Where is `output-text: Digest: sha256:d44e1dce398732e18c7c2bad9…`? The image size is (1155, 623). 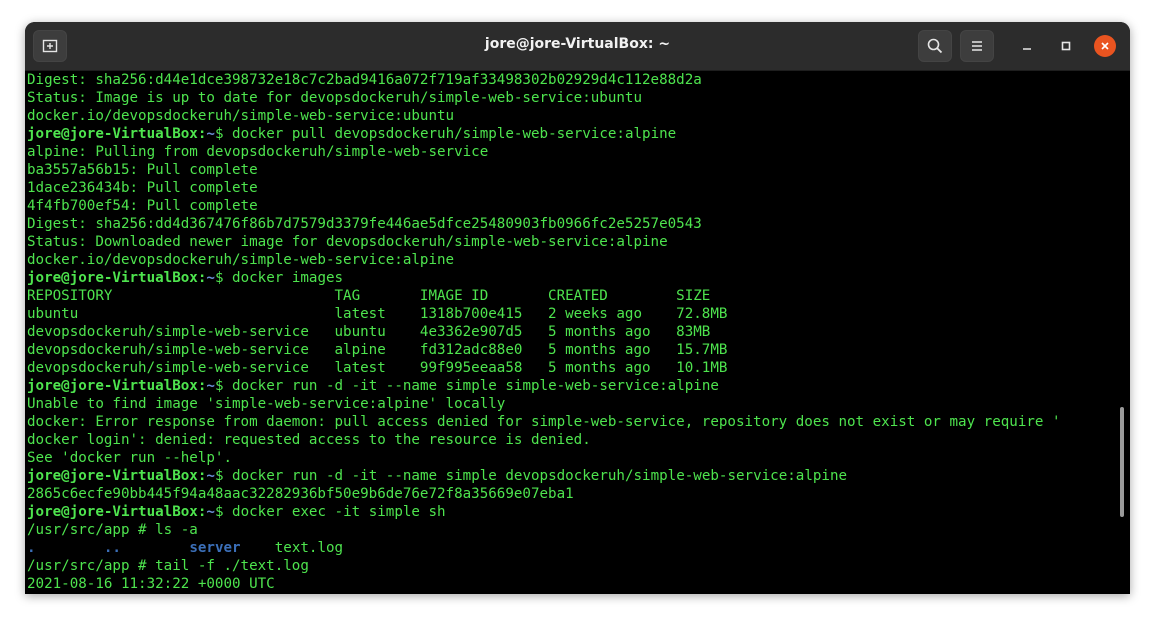
output-text: Digest: sha256:d44e1dce398732e18c7c2bad9… is located at coordinates (364, 80).